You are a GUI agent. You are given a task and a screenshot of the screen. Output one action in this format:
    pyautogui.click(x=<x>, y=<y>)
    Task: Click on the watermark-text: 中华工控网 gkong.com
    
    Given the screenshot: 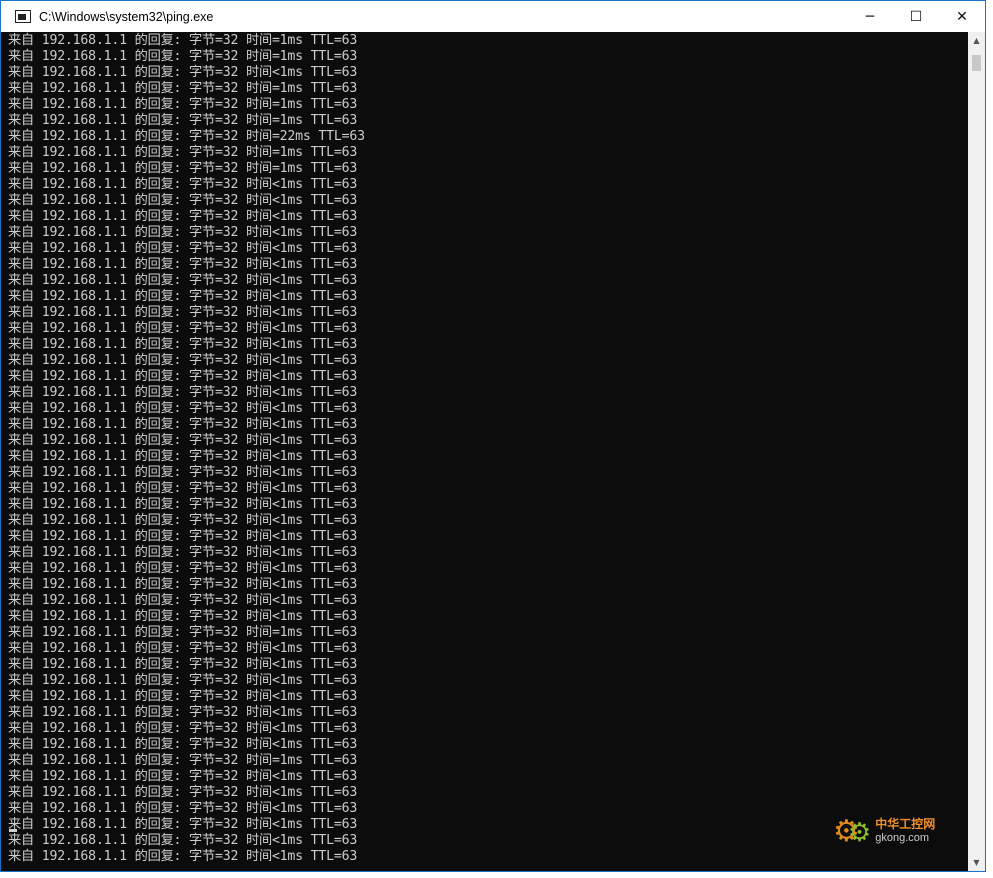 What is the action you would take?
    pyautogui.click(x=905, y=831)
    